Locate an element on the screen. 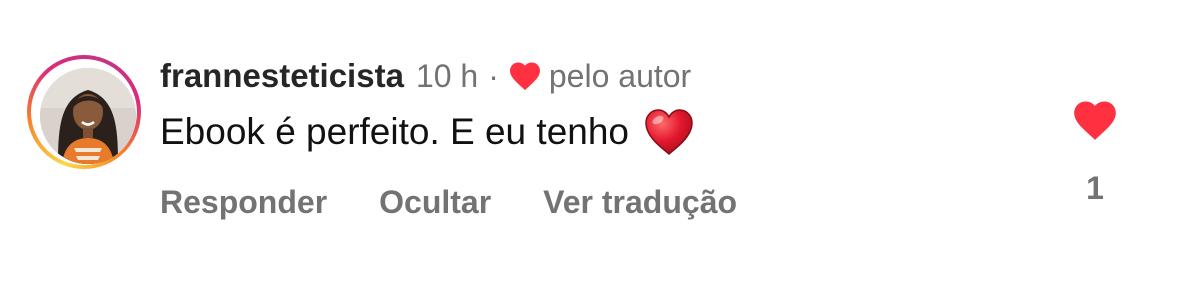 Image resolution: width=1179 pixels, height=284 pixels. like-count: 1 is located at coordinates (1095, 188).